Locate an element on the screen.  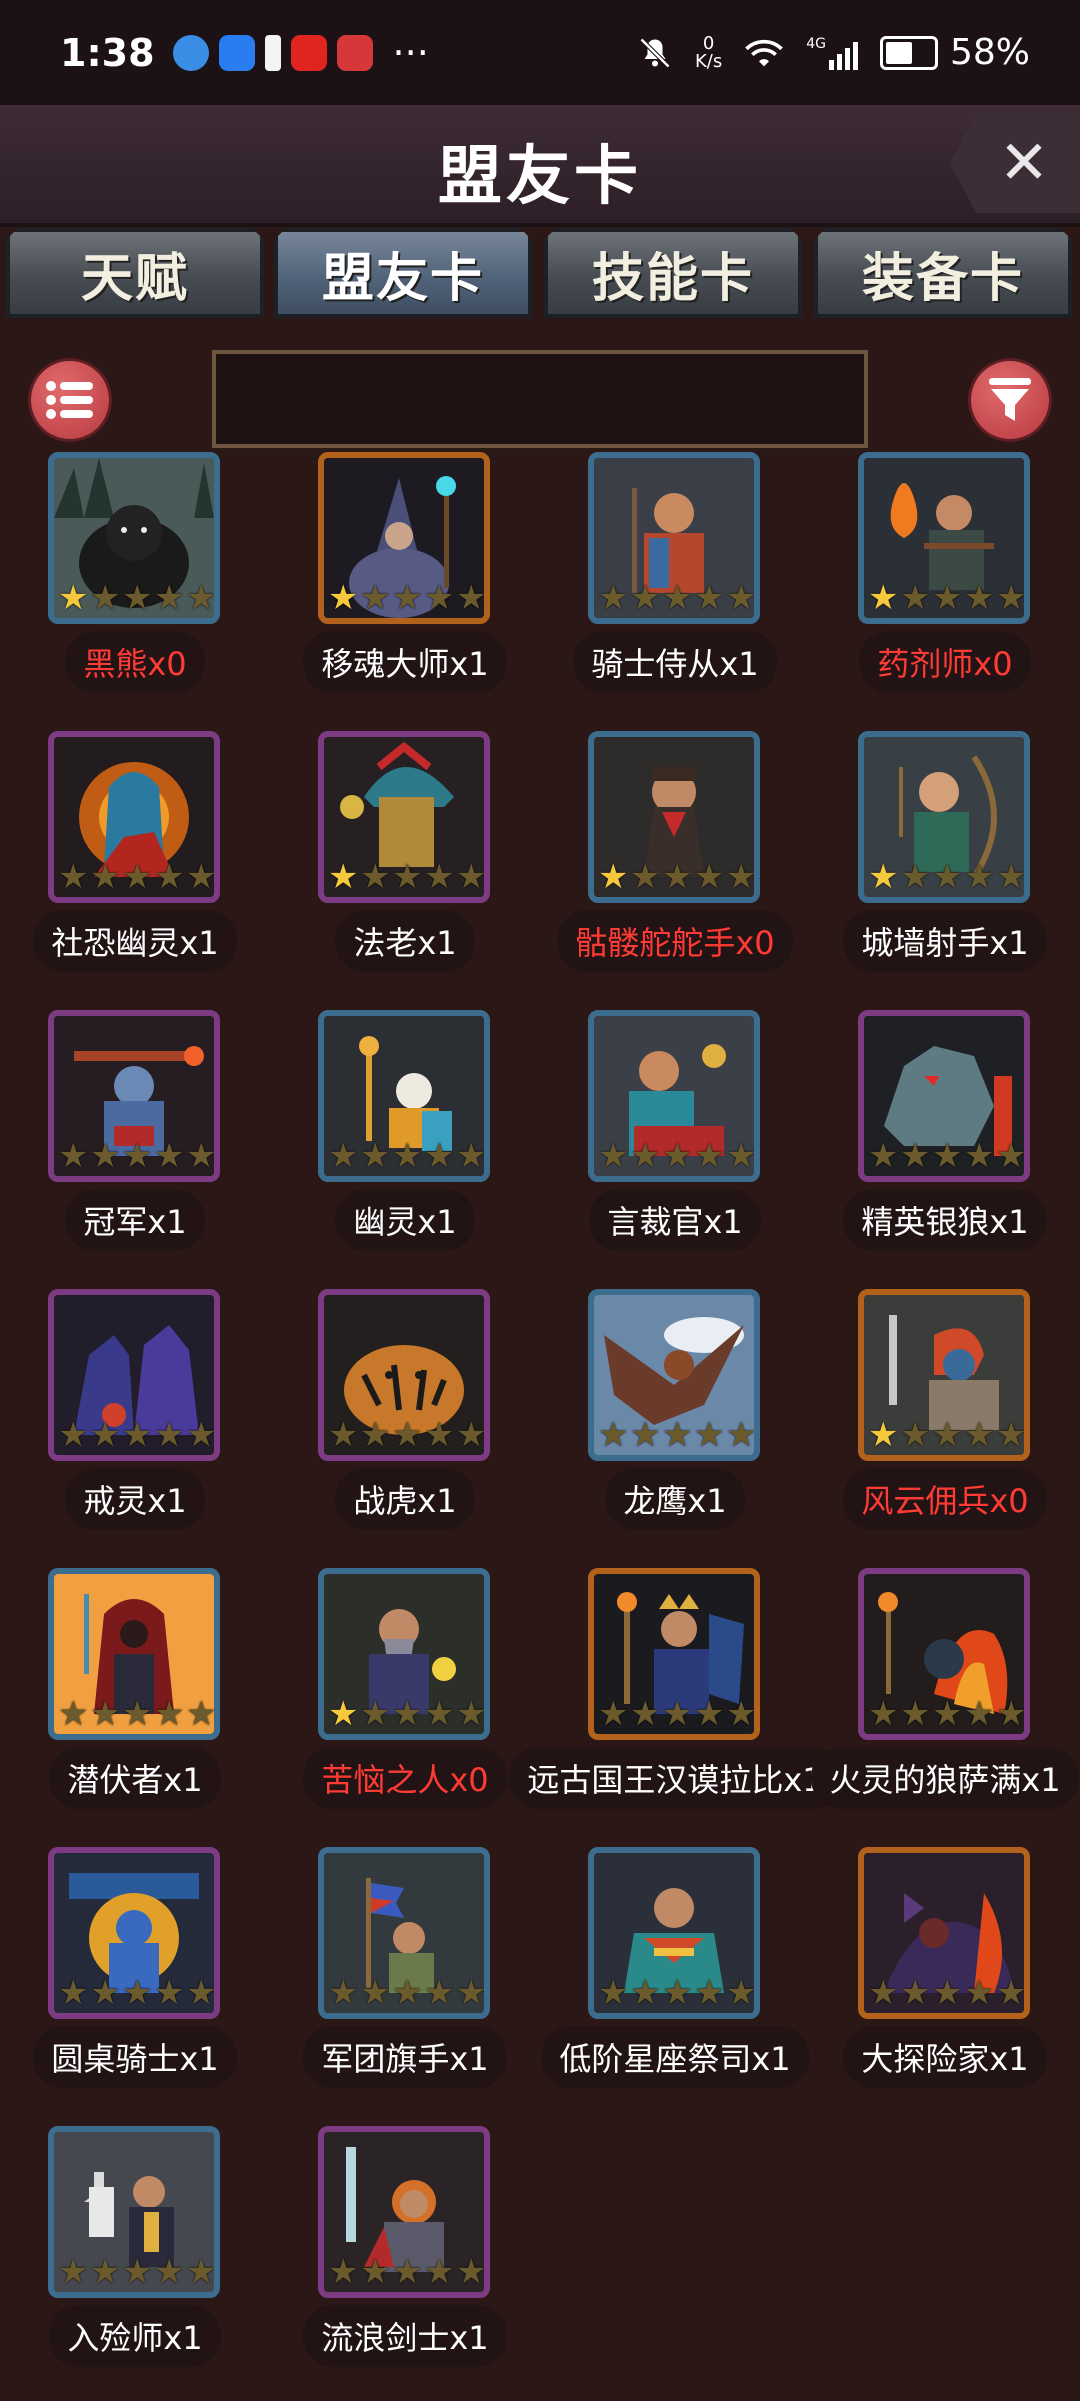
ally-card-label: 社恐幽灵x1 is located at coordinates (135, 941).